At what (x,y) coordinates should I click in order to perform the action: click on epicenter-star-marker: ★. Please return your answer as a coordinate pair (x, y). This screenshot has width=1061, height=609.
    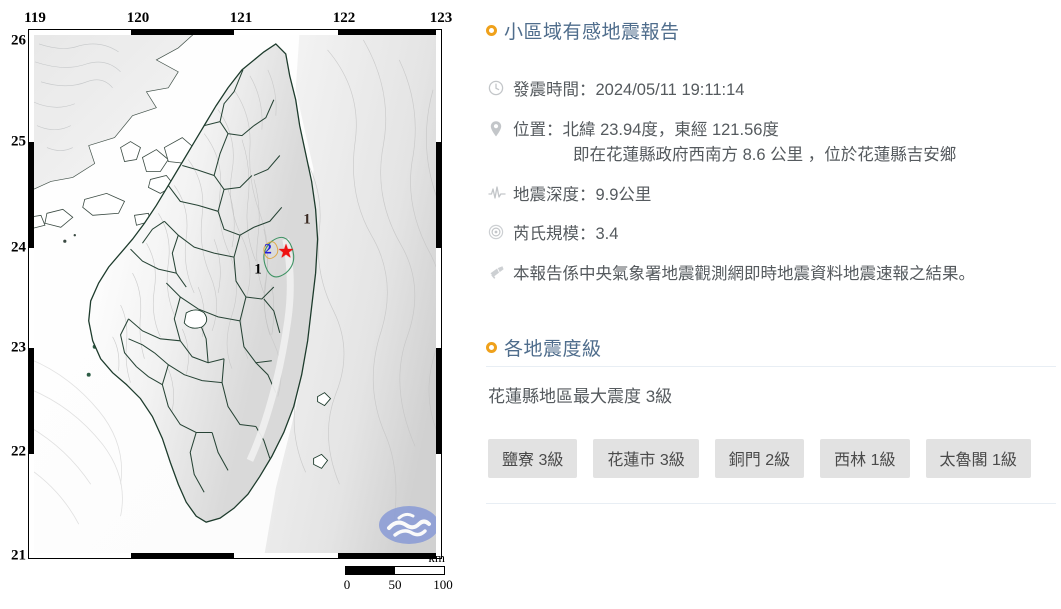
    Looking at the image, I should click on (286, 252).